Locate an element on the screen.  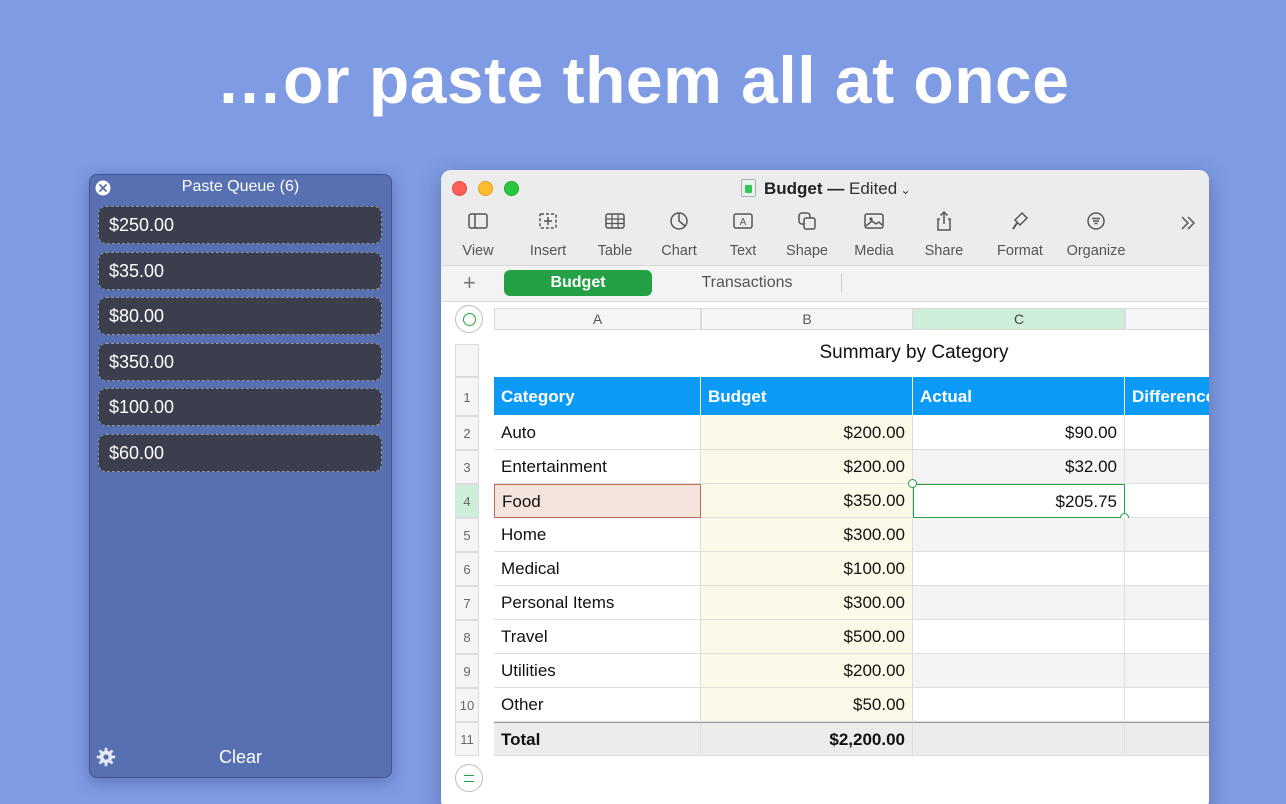
category-cell: Personal Items is located at coordinates (597, 603).